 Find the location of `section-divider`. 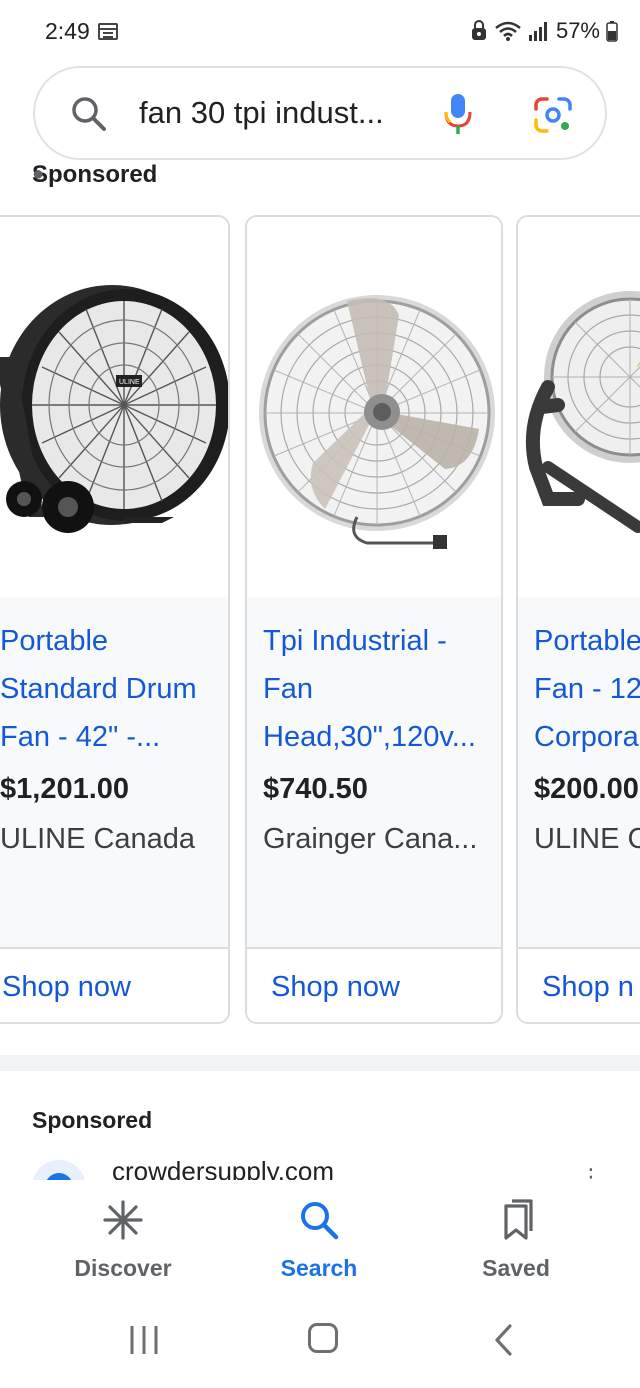

section-divider is located at coordinates (320, 1063).